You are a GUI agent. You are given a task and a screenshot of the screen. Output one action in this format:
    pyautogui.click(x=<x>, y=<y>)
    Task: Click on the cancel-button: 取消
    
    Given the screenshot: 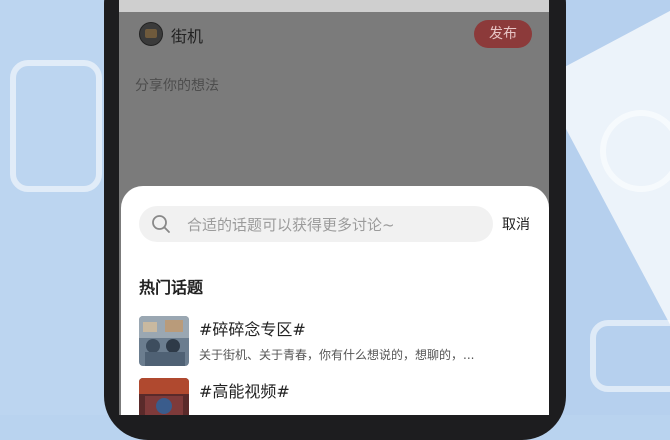 What is the action you would take?
    pyautogui.click(x=516, y=224)
    